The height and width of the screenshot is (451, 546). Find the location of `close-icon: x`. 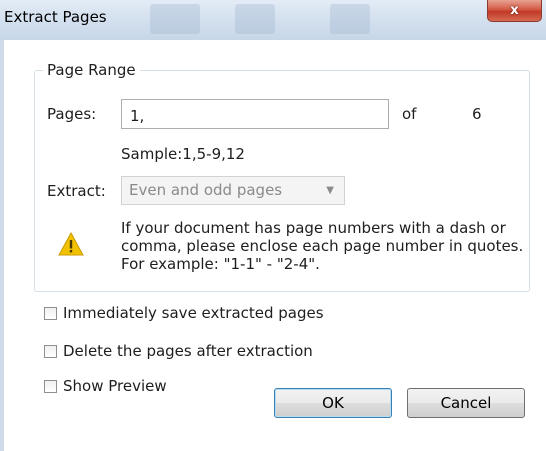

close-icon: x is located at coordinates (514, 10).